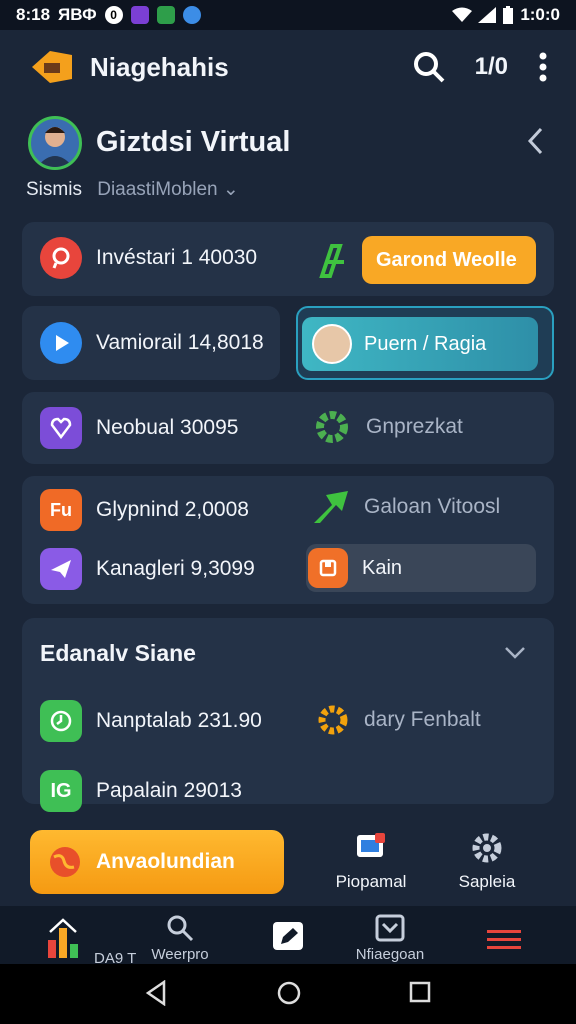 The width and height of the screenshot is (576, 1024). I want to click on wifi-icon, so click(462, 14).